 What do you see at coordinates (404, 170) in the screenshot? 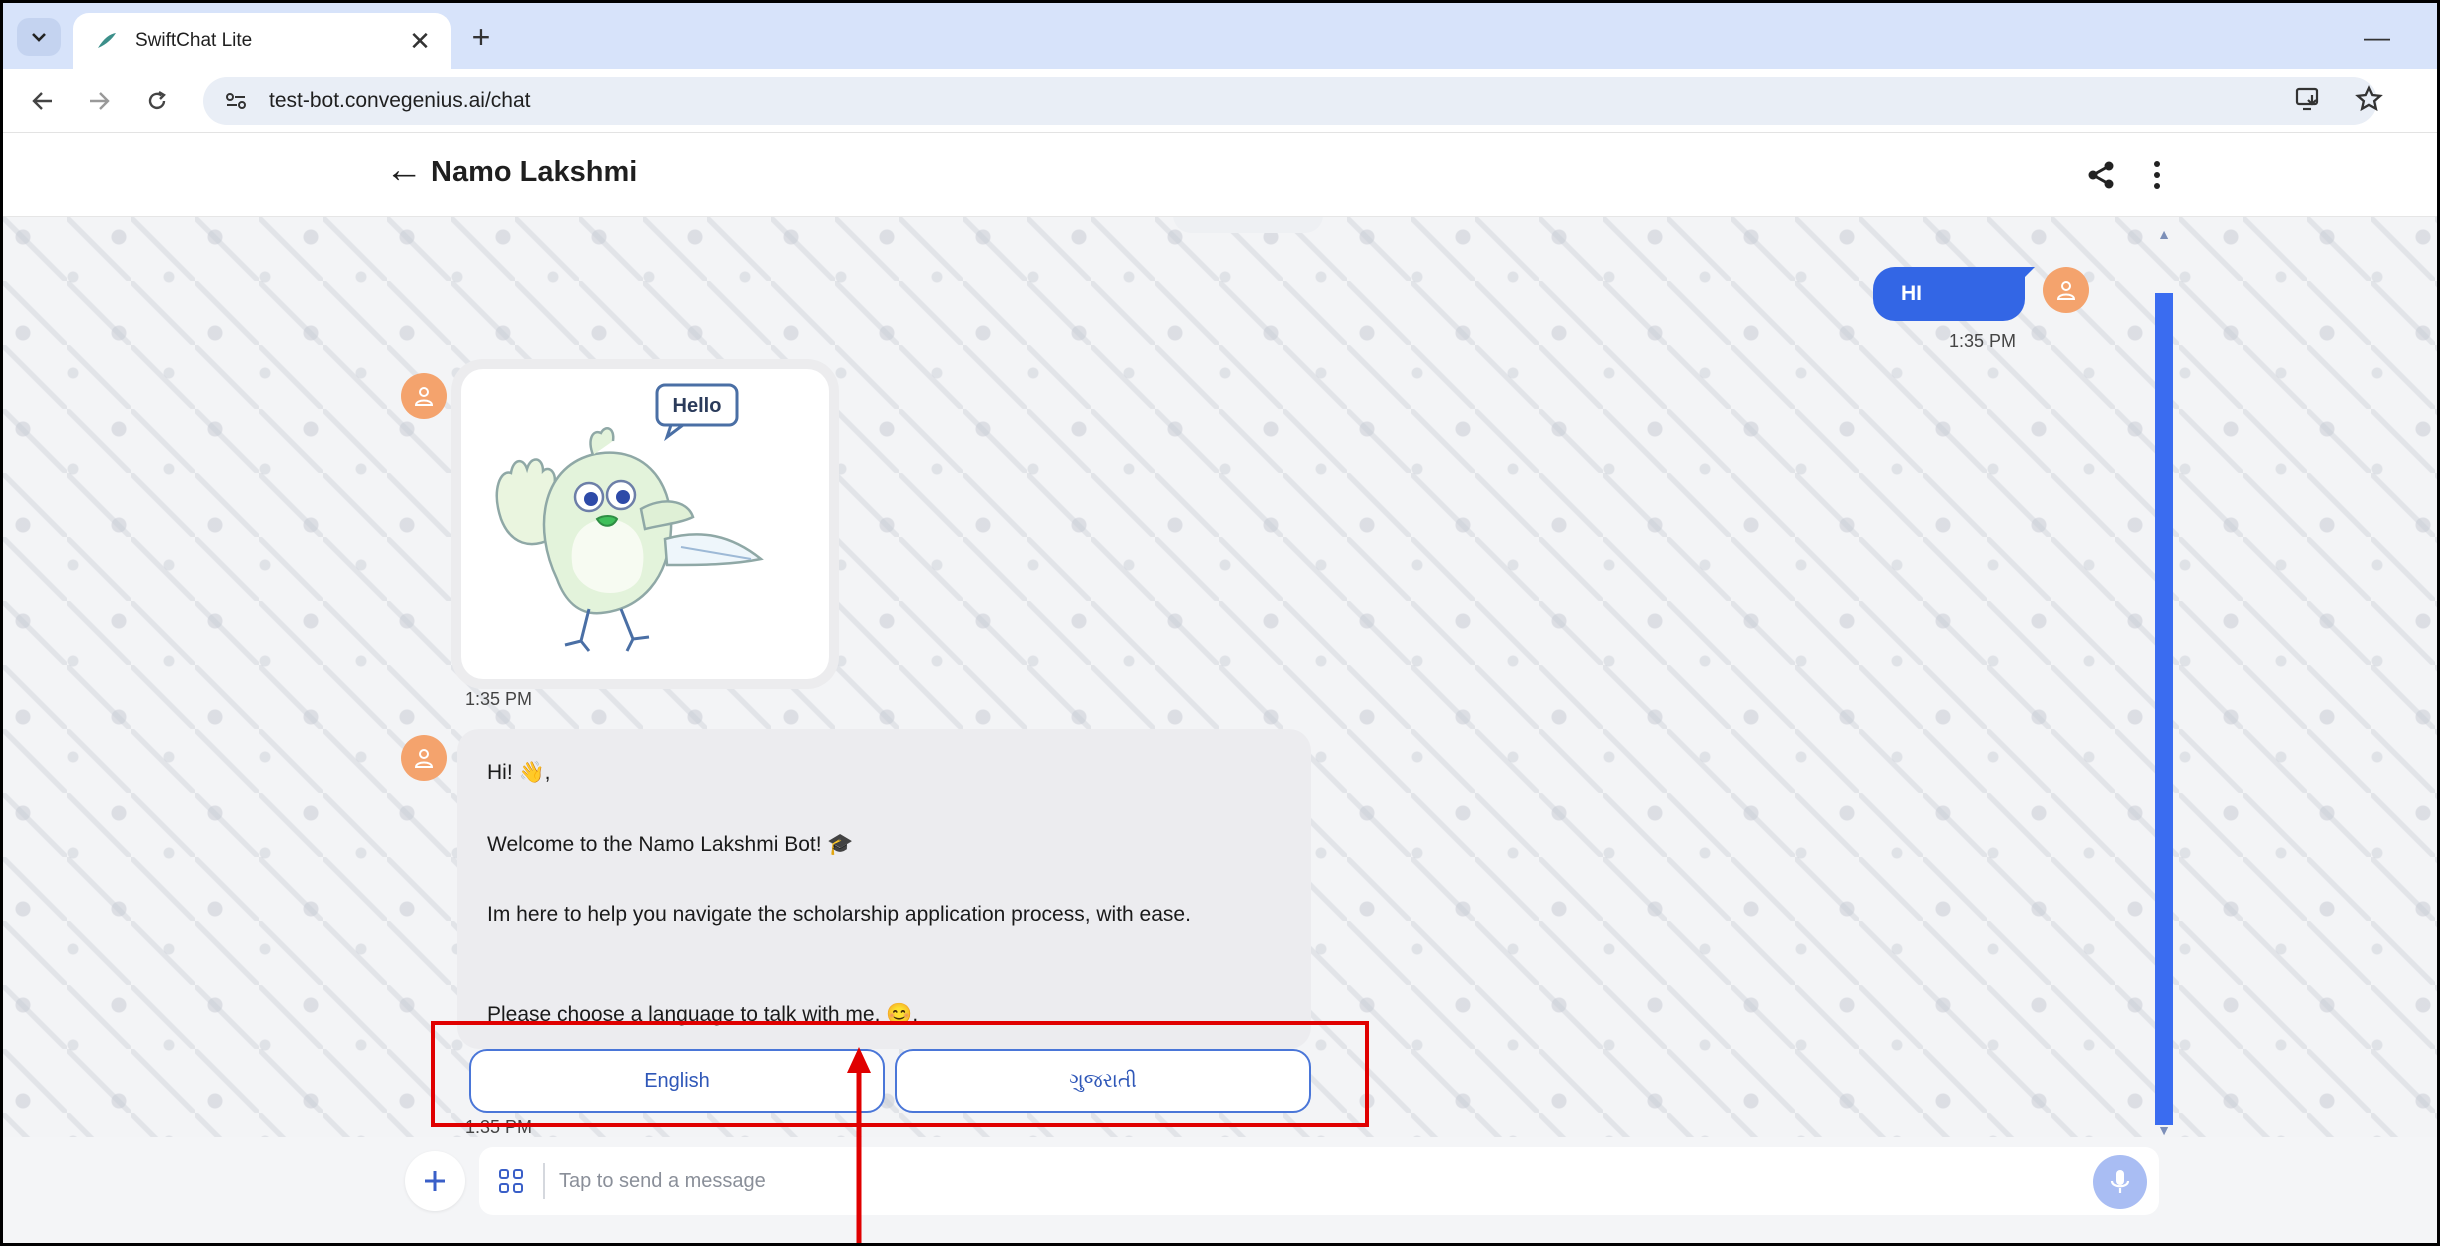
I see `back-arrow-icon: ←` at bounding box center [404, 170].